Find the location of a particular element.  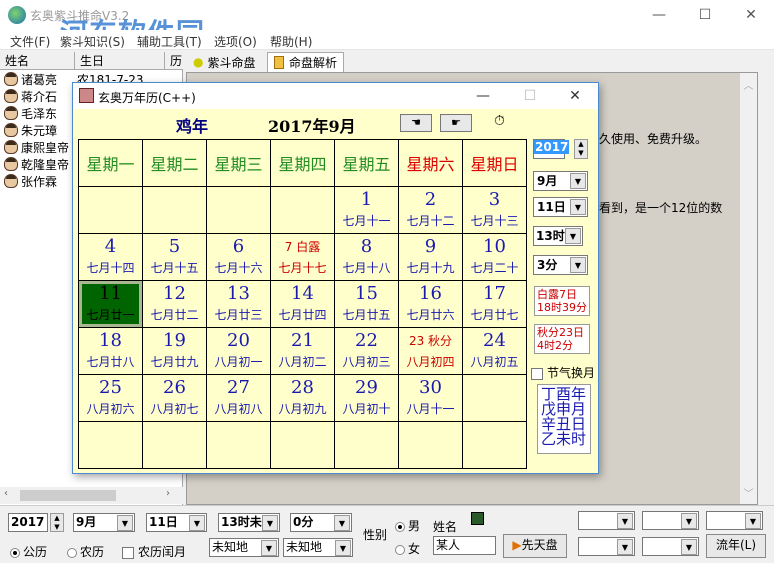

minute-select: 3分 ▼ is located at coordinates (560, 265).